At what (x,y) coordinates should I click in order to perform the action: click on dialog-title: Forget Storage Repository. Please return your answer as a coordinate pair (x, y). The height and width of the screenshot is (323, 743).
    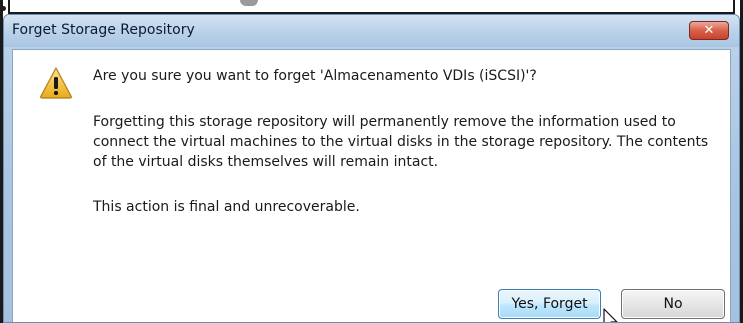
    Looking at the image, I should click on (103, 30).